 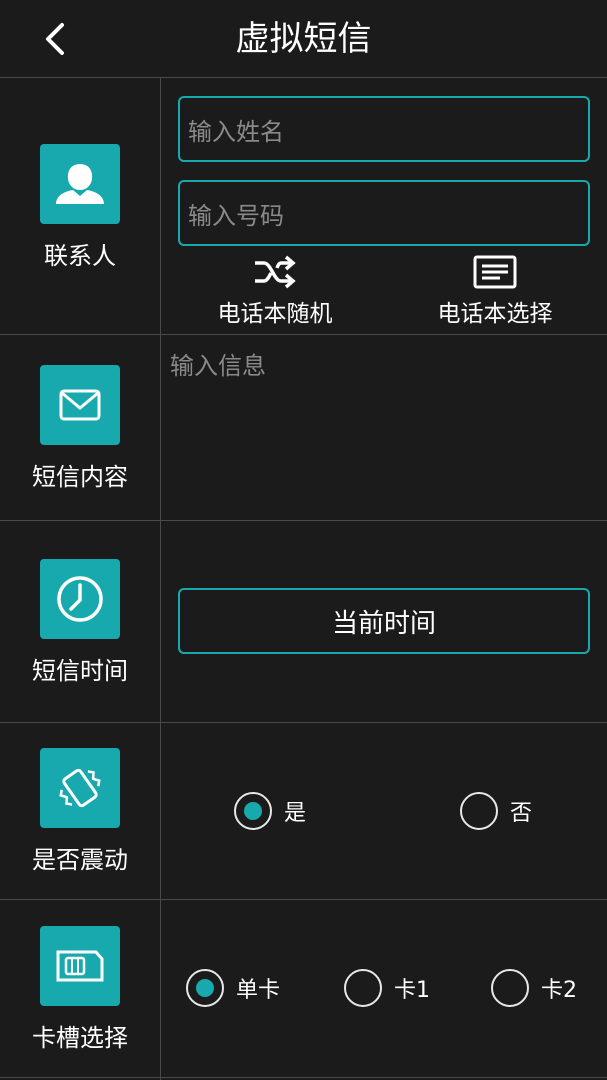 I want to click on time-icon-tile, so click(x=80, y=599).